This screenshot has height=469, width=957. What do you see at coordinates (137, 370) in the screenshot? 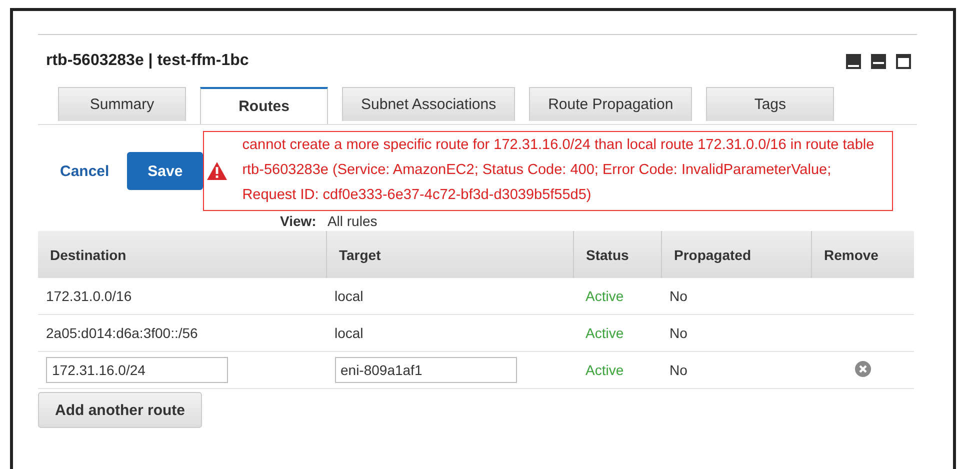
I see `destination-field: 172.31.16.0/24` at bounding box center [137, 370].